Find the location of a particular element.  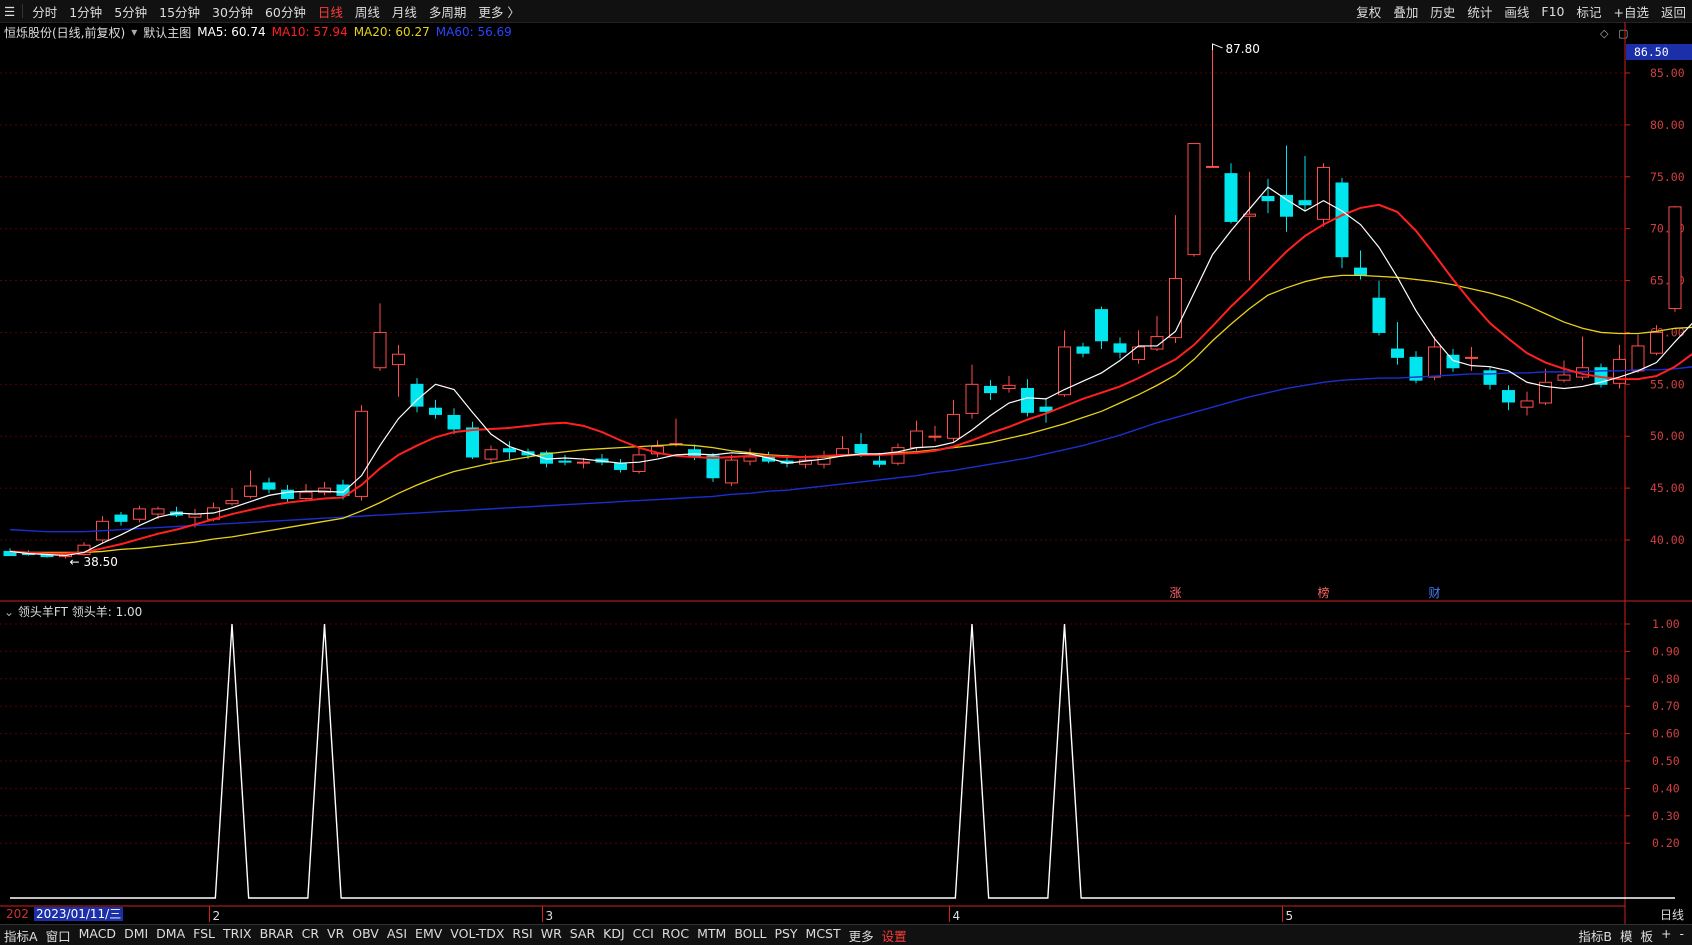

date-prefix: 202 is located at coordinates (17, 914).